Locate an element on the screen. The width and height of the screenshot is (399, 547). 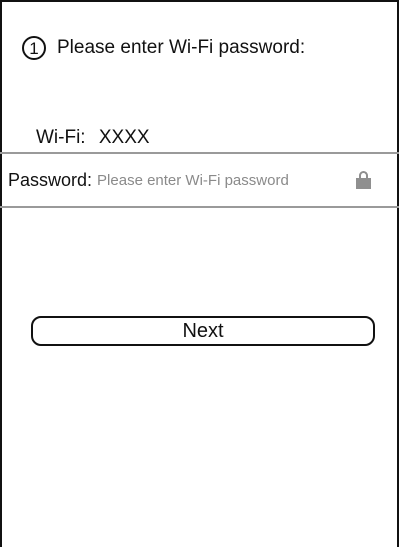
step-title: Please enter Wi-Fi password: is located at coordinates (181, 47).